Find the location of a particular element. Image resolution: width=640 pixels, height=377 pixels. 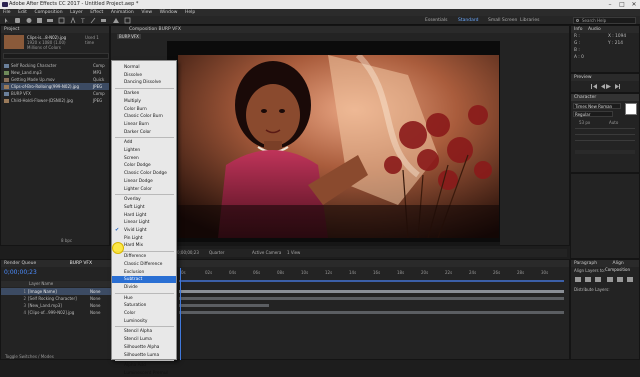

project-tab: Project is located at coordinates (55, 29).